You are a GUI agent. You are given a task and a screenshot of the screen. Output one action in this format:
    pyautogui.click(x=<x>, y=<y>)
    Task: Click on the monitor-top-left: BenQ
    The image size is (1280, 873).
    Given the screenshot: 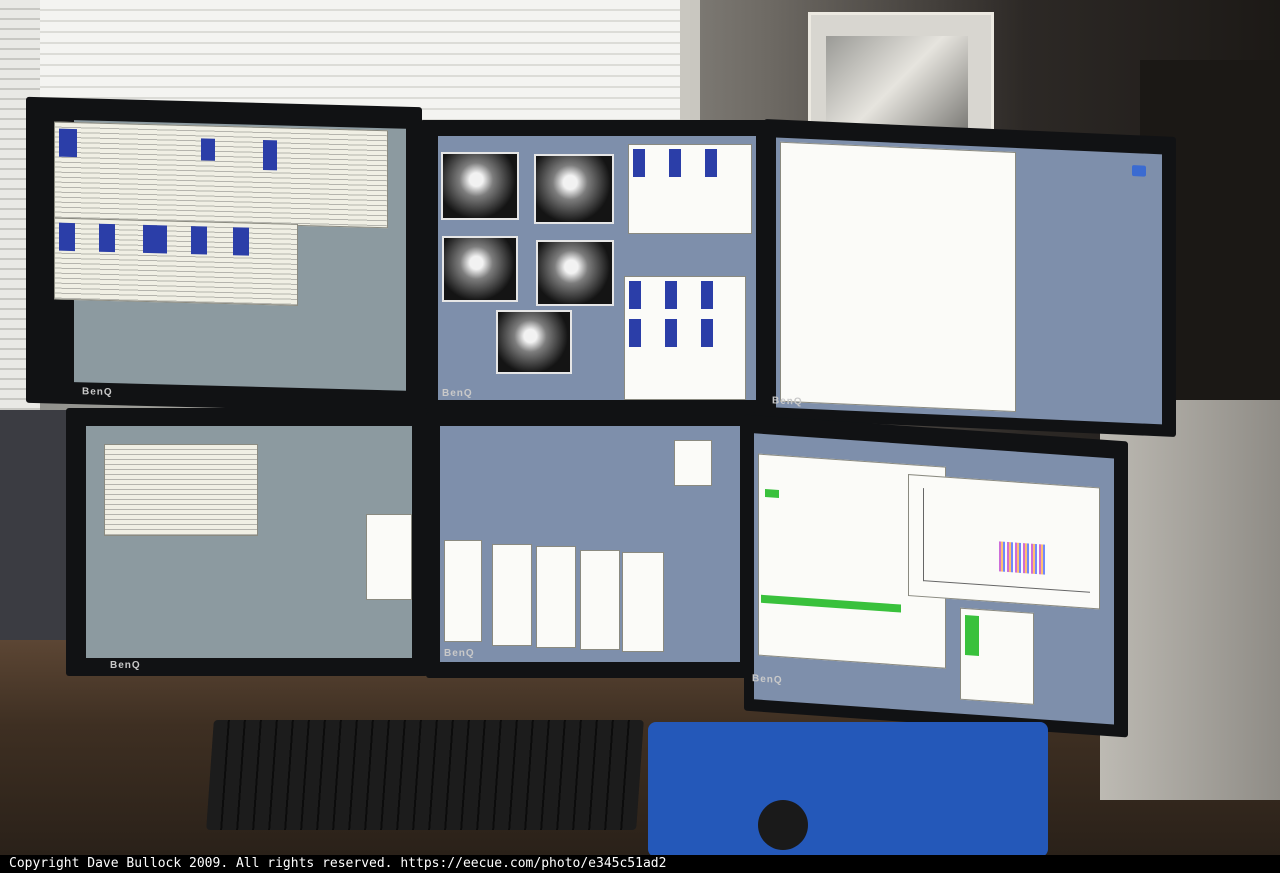 What is the action you would take?
    pyautogui.click(x=224, y=255)
    